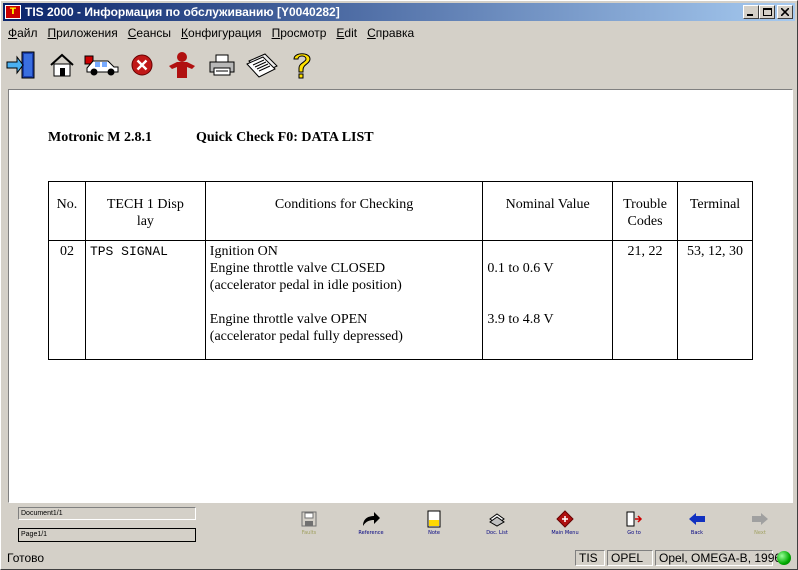 The height and width of the screenshot is (570, 798). I want to click on page-counter: Page1/1, so click(107, 535).